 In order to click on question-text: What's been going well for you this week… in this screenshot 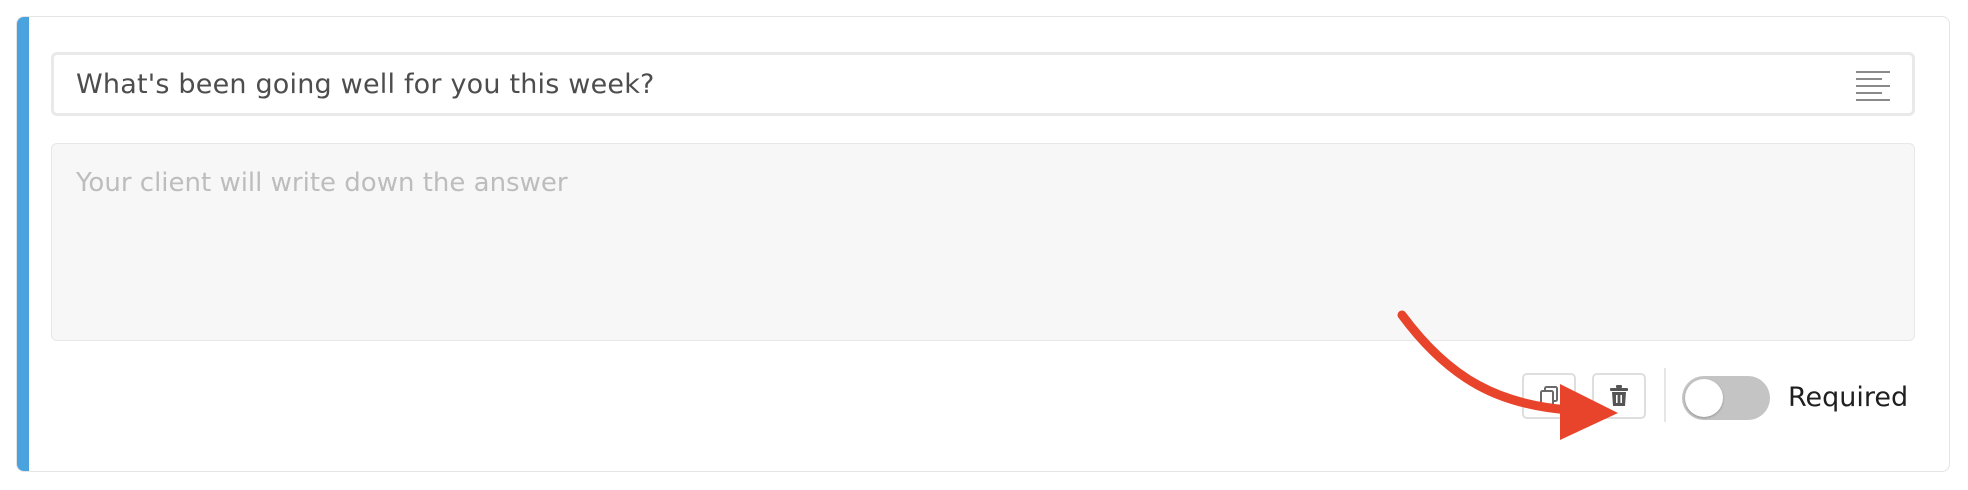, I will do `click(365, 84)`.